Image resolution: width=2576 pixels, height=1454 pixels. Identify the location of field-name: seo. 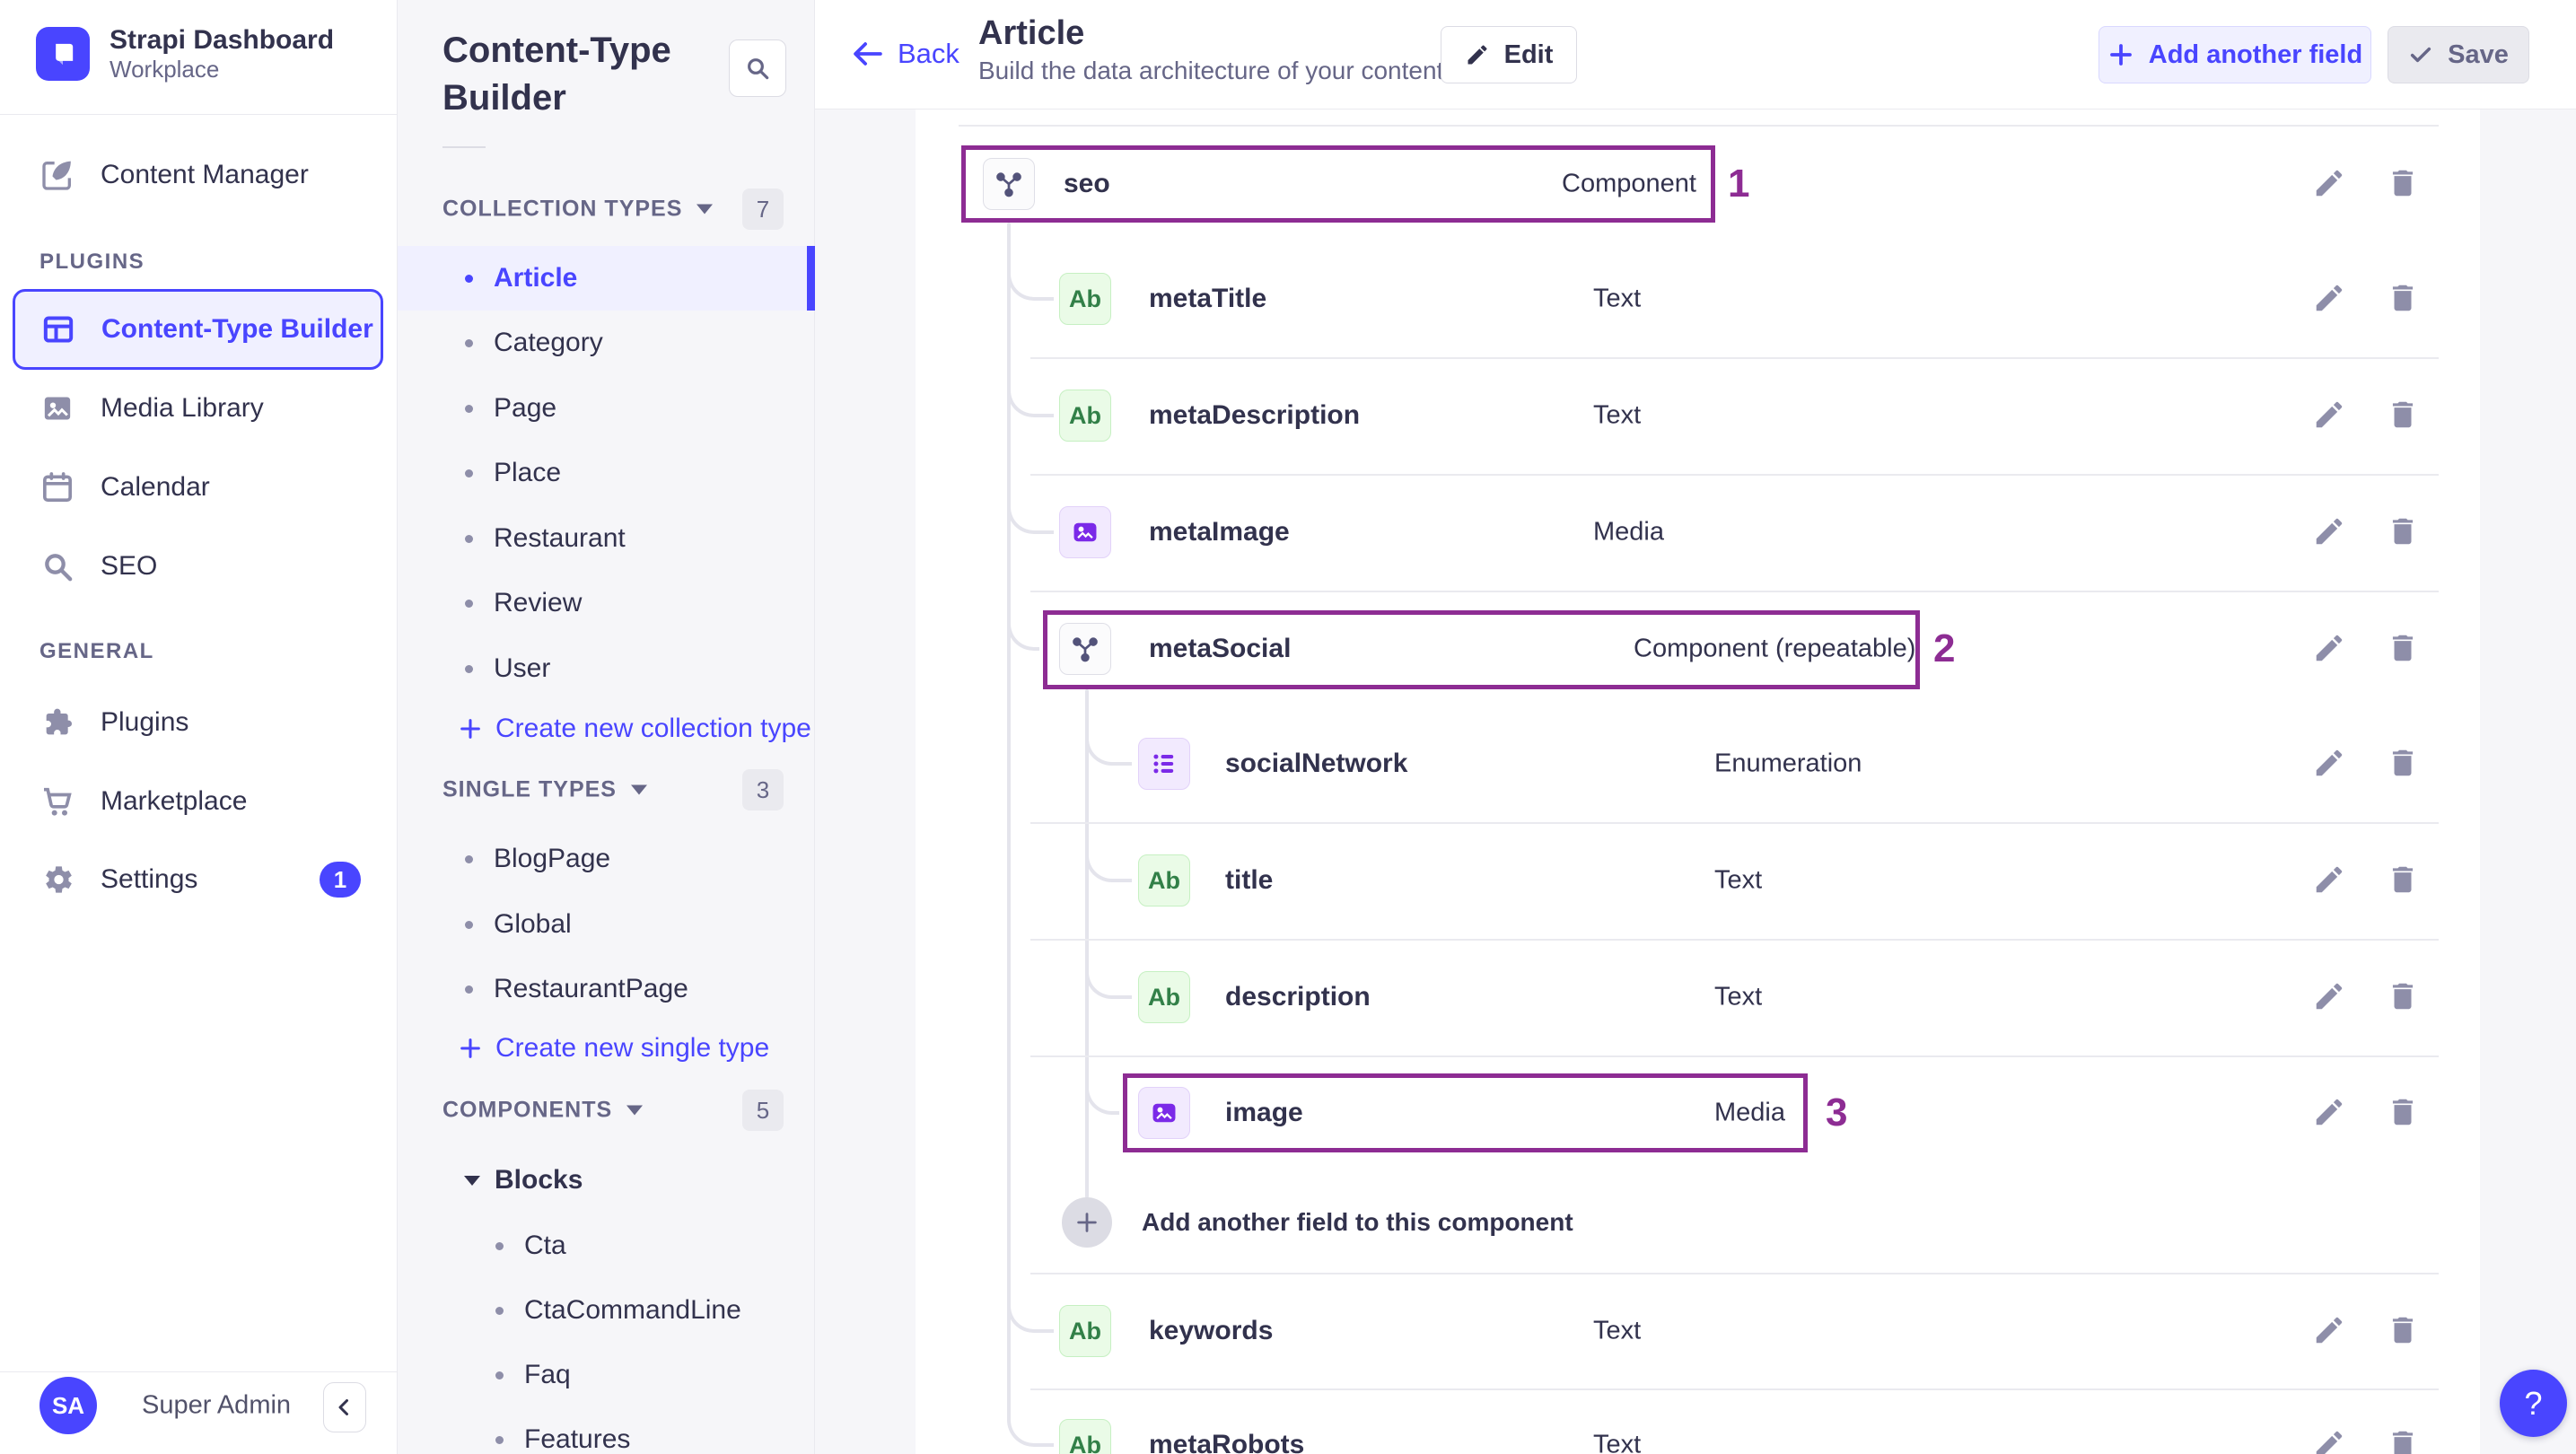
(1087, 183).